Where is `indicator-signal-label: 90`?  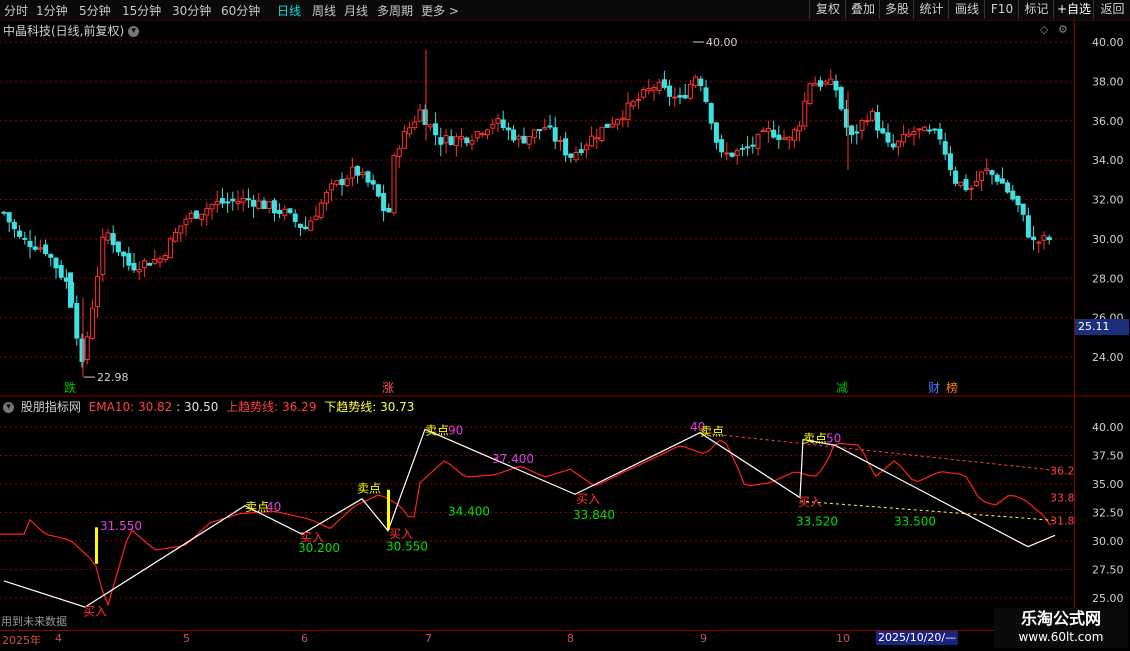 indicator-signal-label: 90 is located at coordinates (455, 430).